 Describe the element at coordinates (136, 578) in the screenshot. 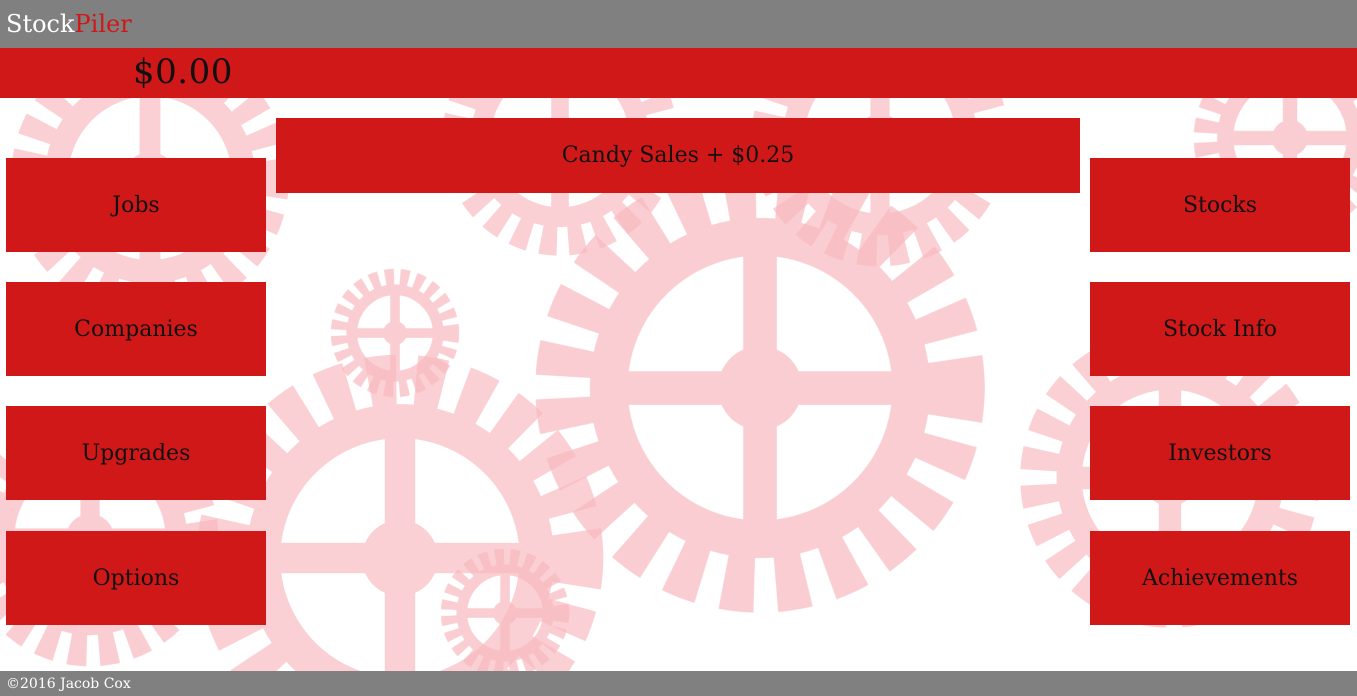

I see `options-button: Options` at that location.